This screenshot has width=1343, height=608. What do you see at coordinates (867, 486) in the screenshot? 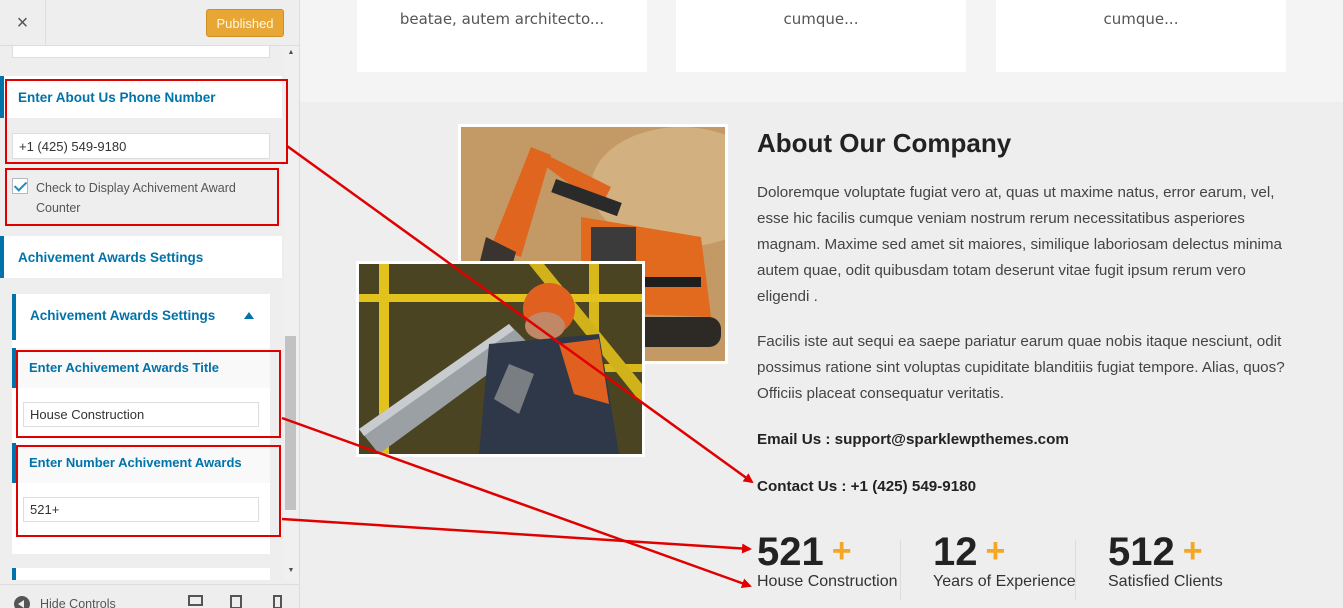
I see `contact-line: Contact Us : +1 (425) 549-9180` at bounding box center [867, 486].